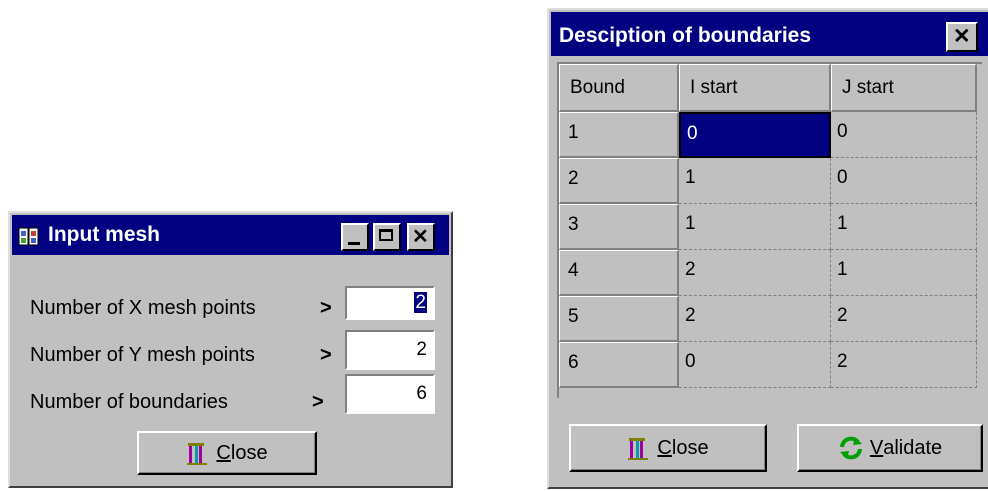  Describe the element at coordinates (143, 308) in the screenshot. I see `x-mesh-points-label: Number of X mesh points` at that location.